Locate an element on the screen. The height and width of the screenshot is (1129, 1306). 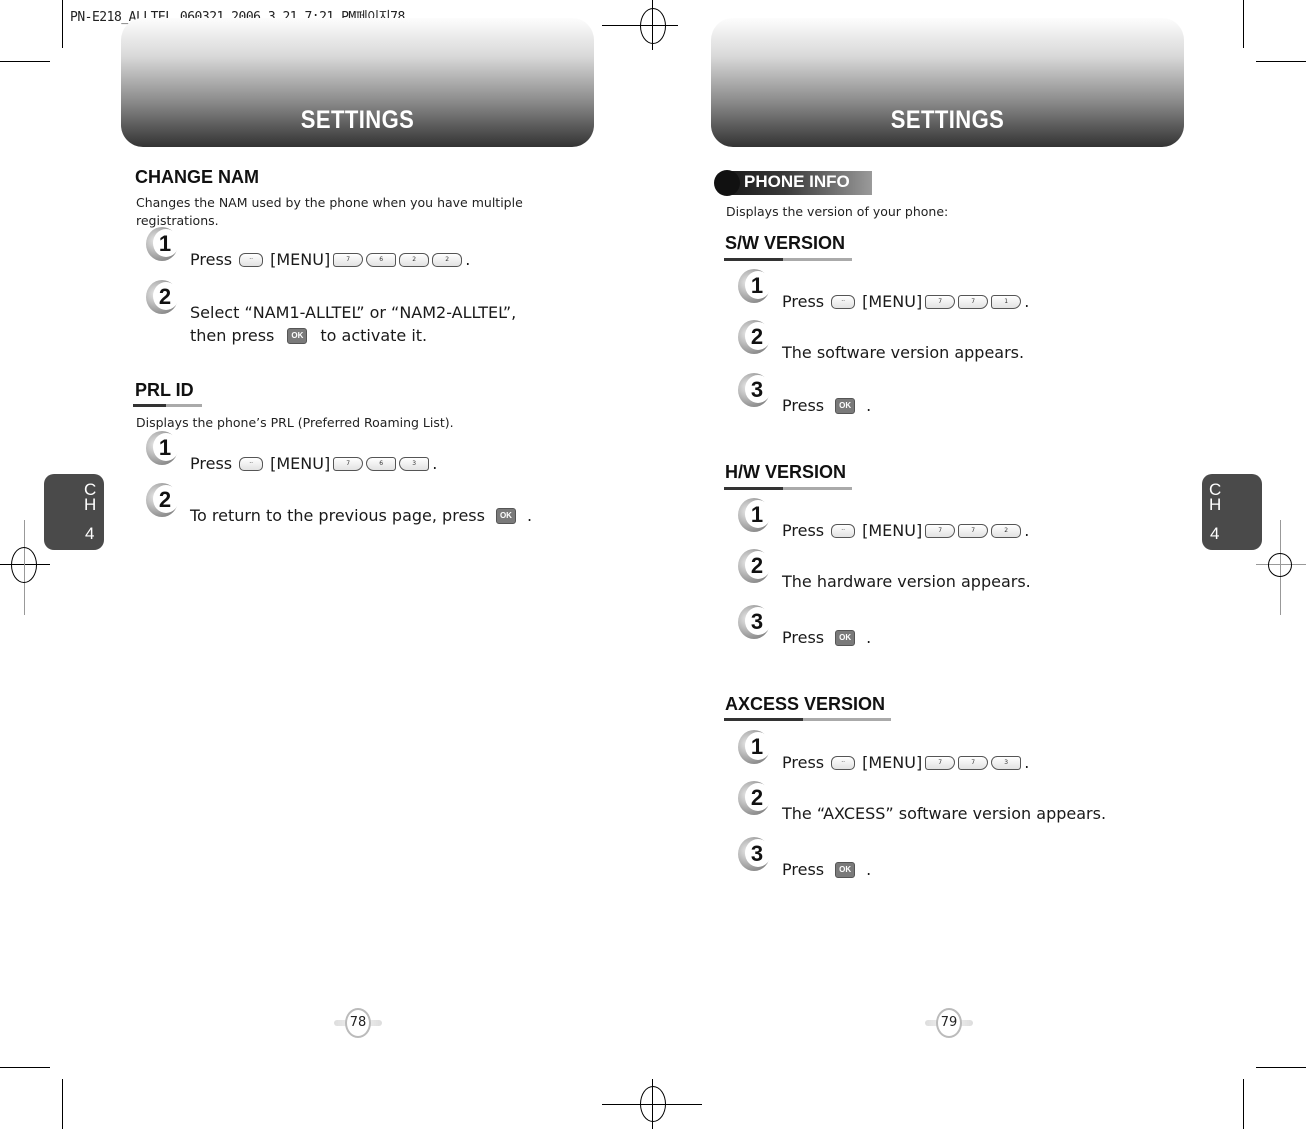
step-text: then press is located at coordinates (232, 335).